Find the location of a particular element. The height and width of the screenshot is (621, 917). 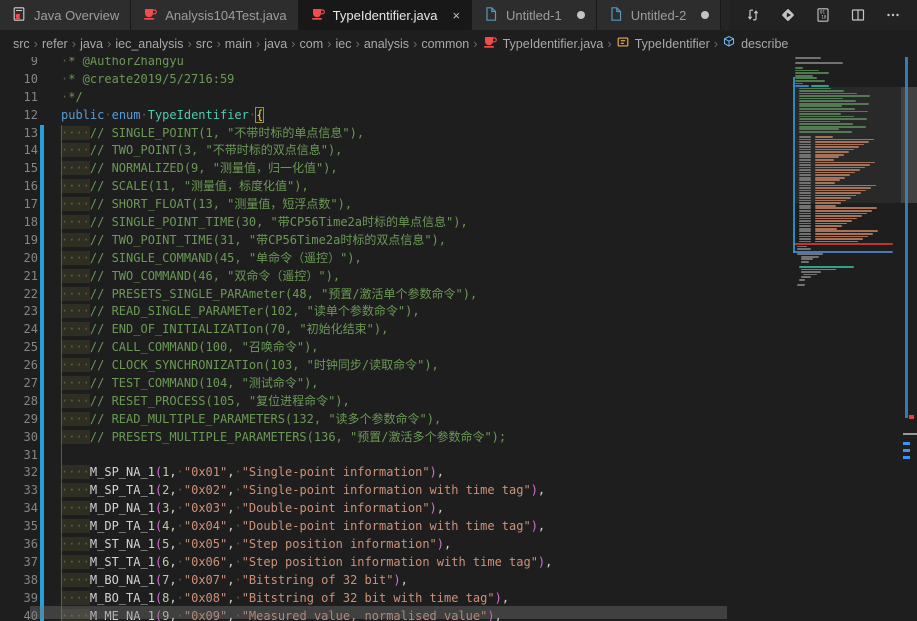

breadcrumb-item-main: main is located at coordinates (238, 44).